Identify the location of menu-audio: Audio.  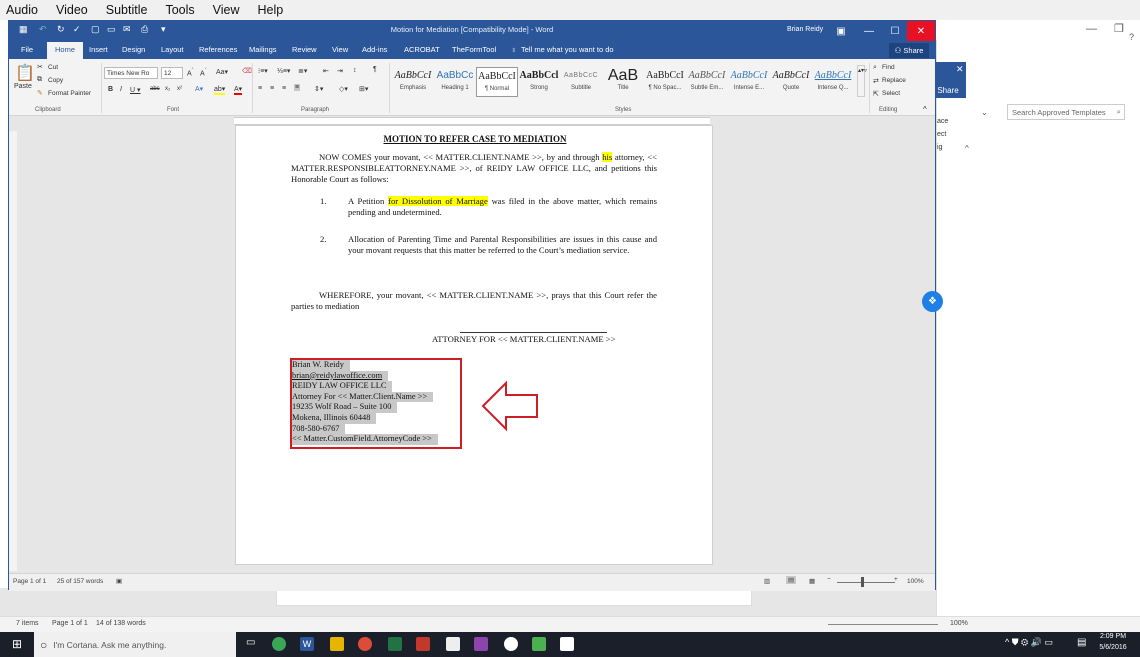
(22, 10).